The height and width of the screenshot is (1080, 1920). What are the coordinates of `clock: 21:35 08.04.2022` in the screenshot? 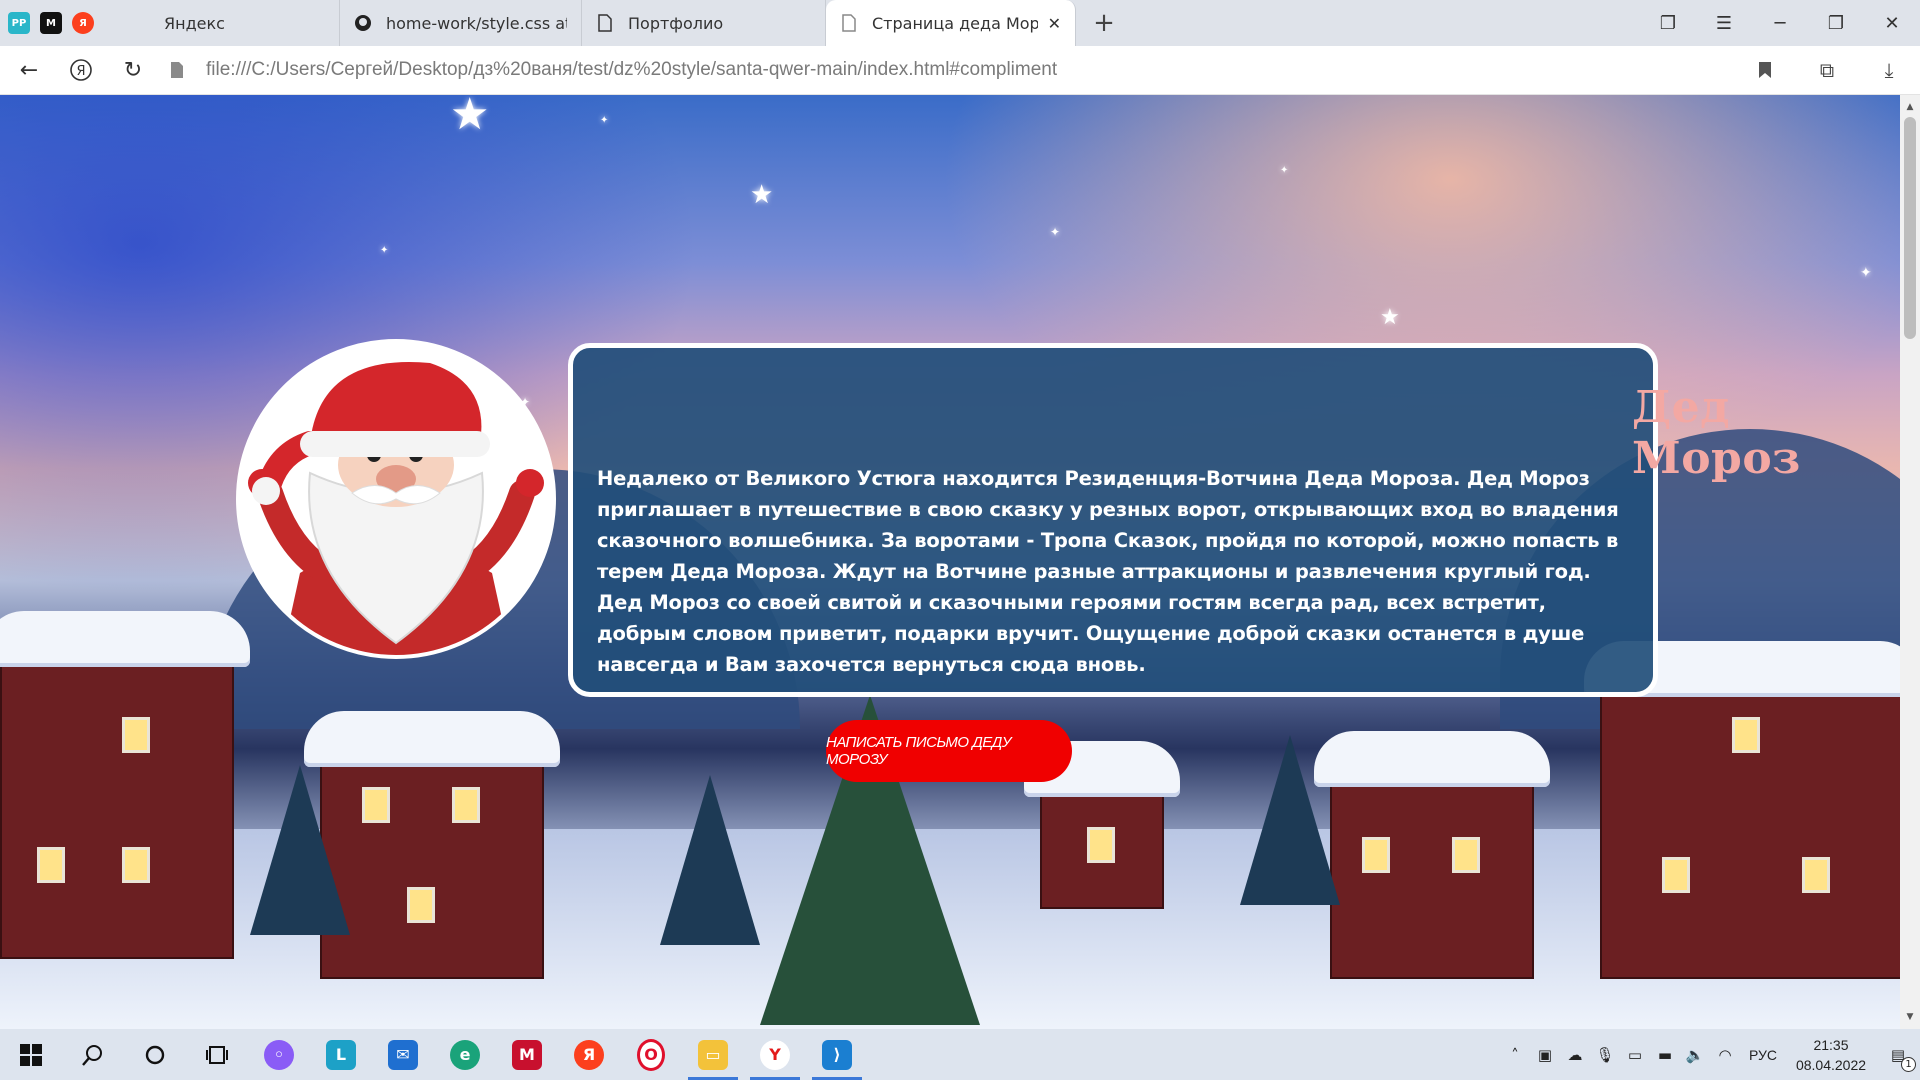 It's located at (1831, 1055).